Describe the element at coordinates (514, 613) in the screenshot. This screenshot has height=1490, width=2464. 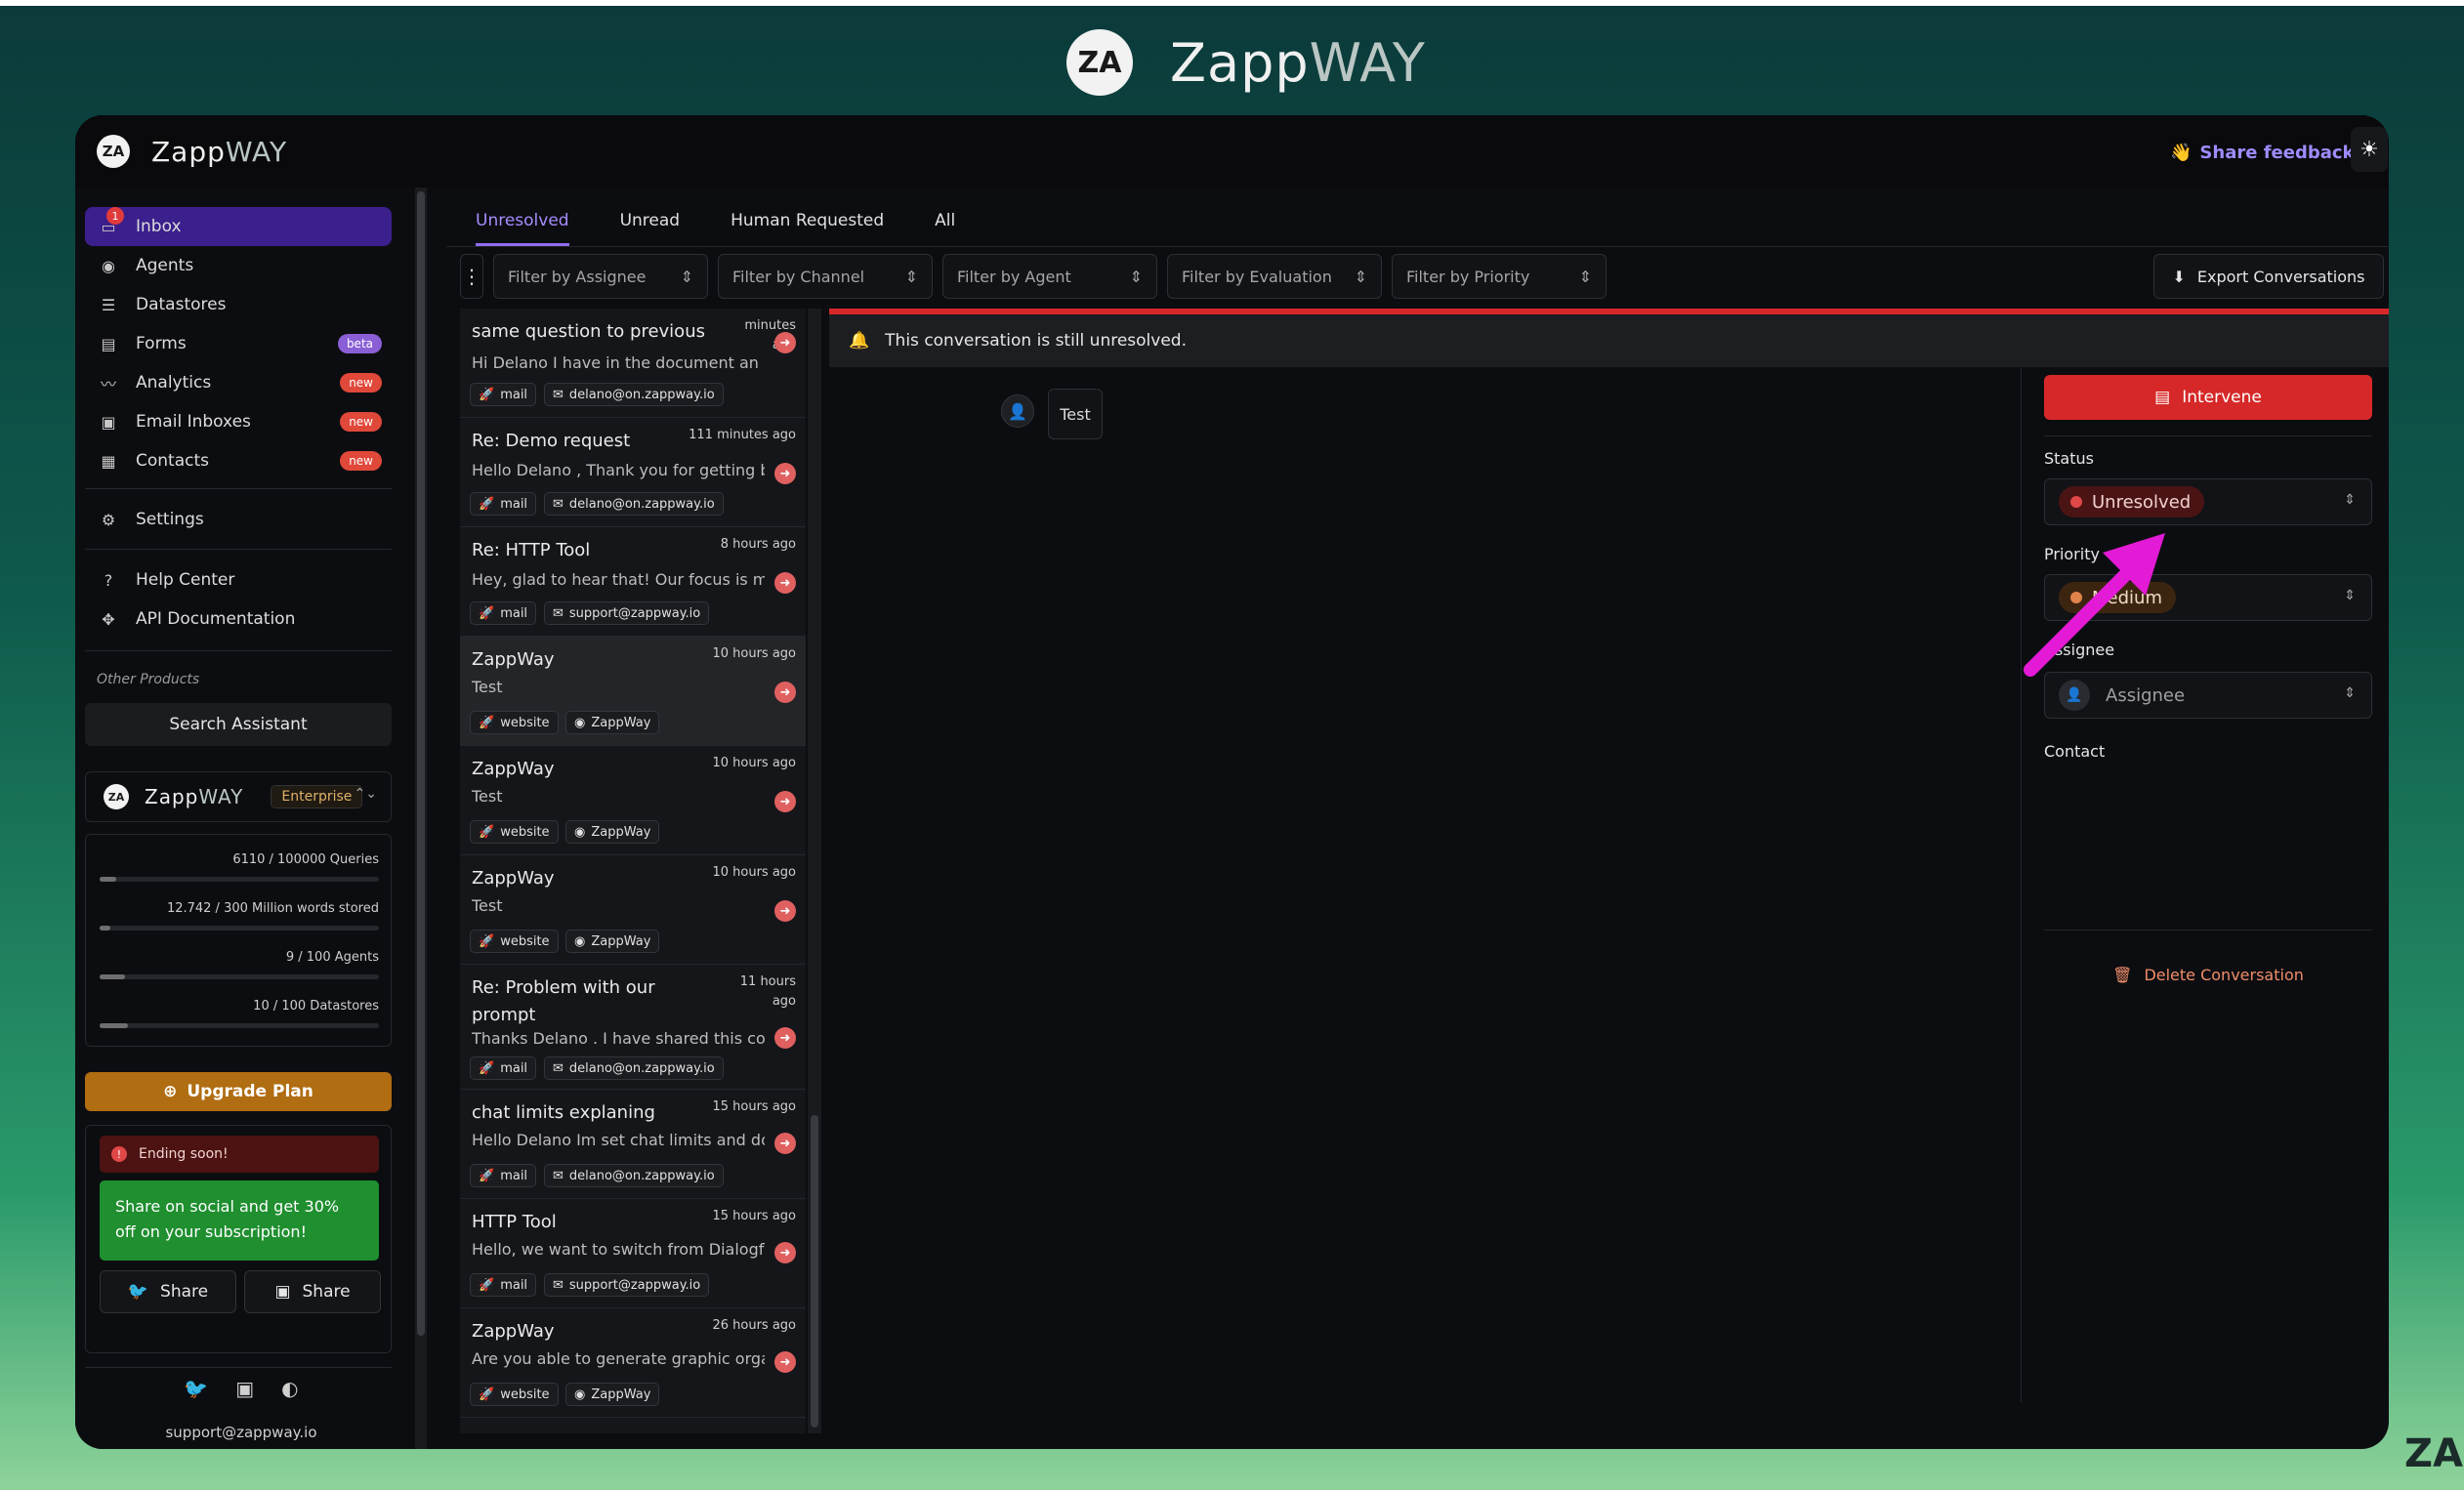
I see `tag-label: mail` at that location.